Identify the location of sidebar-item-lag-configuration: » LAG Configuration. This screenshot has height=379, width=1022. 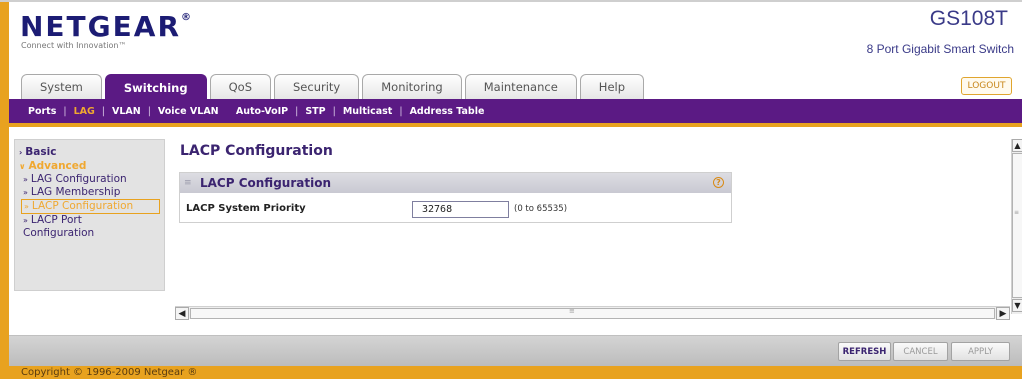
(89, 179).